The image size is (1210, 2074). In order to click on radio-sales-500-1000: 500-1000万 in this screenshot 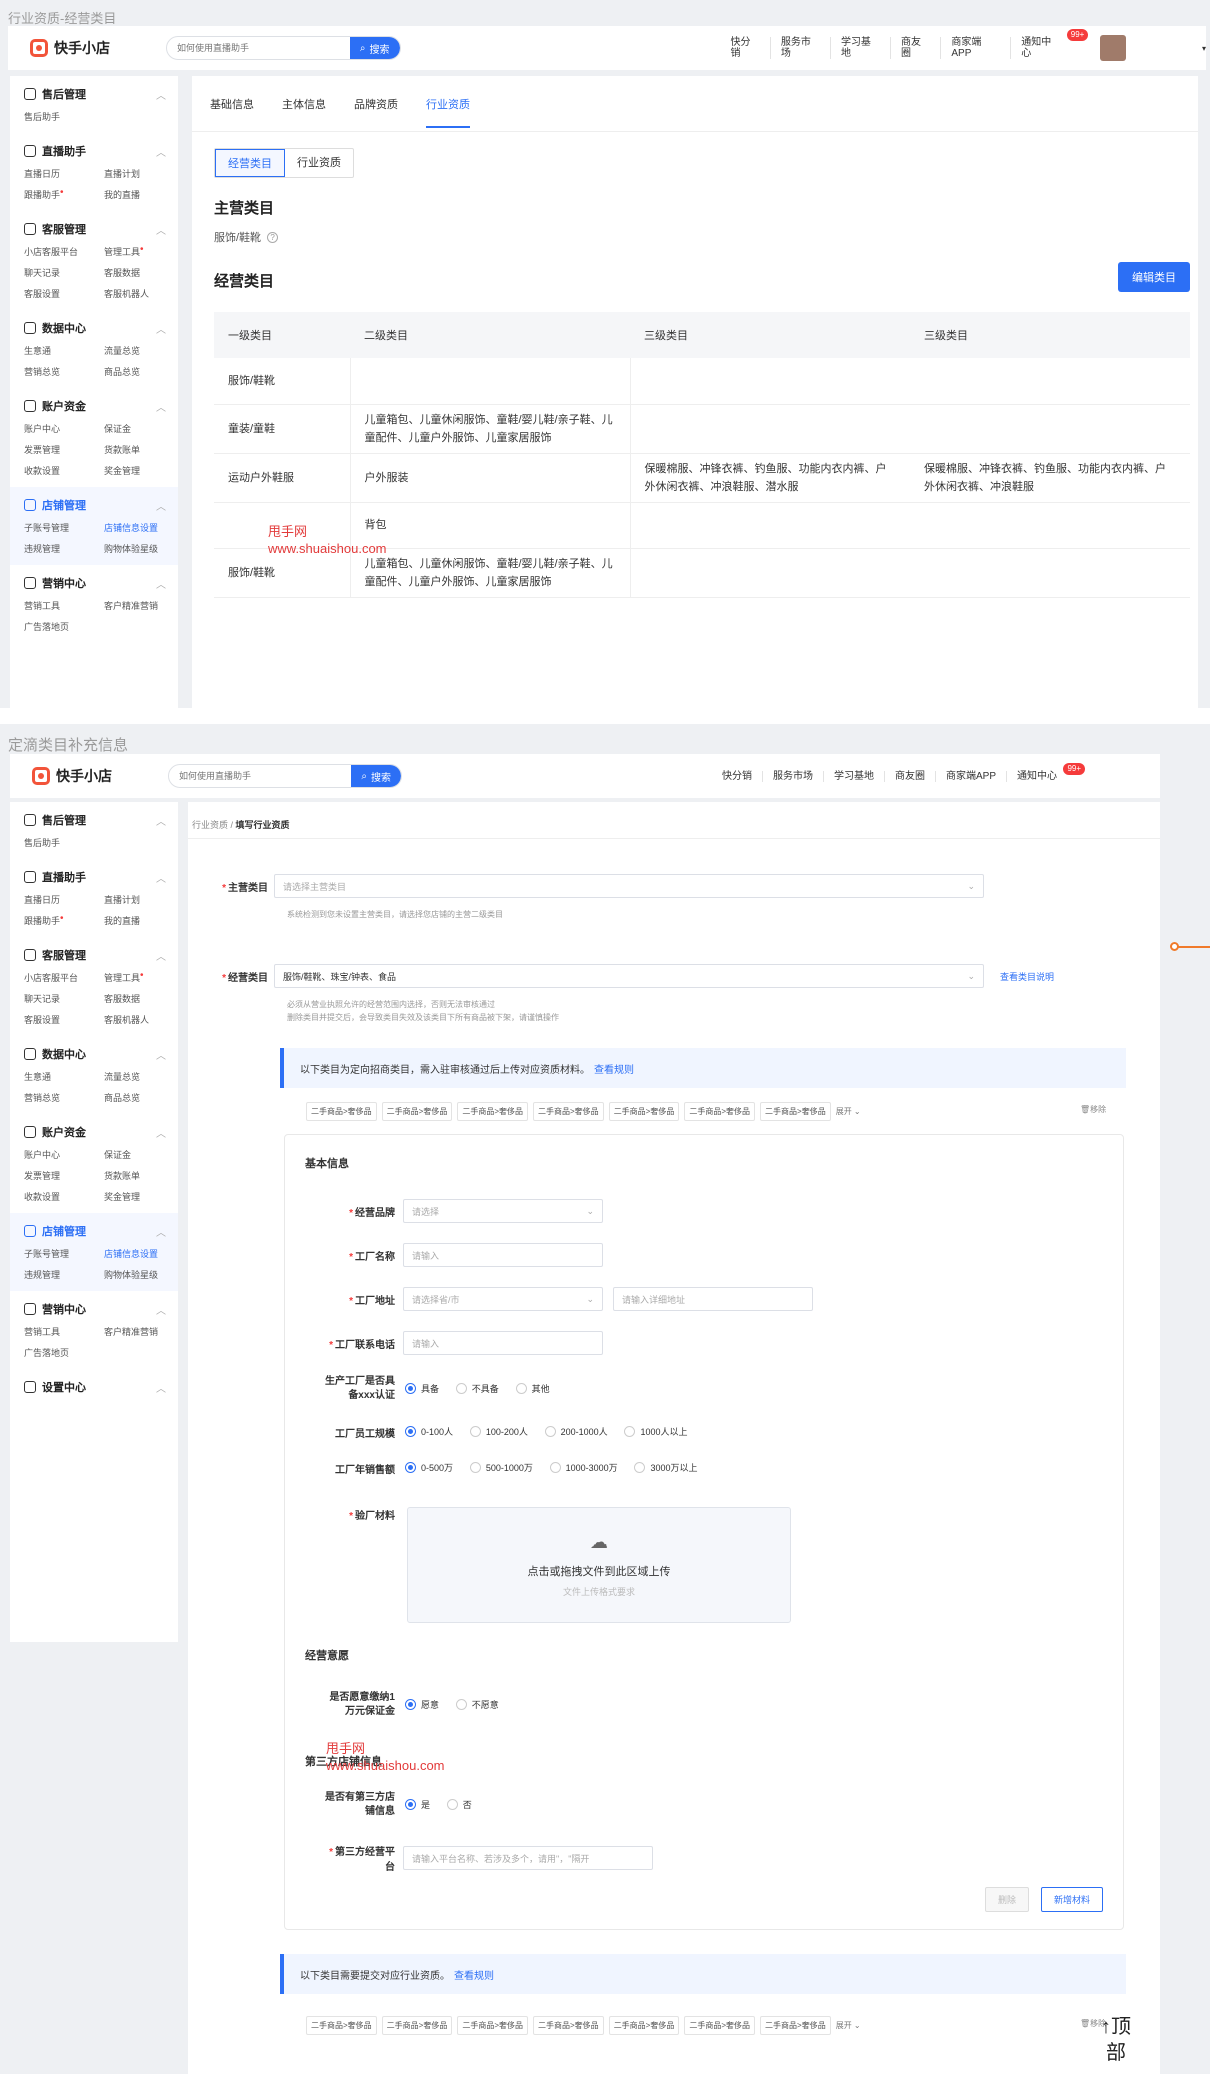, I will do `click(501, 1467)`.